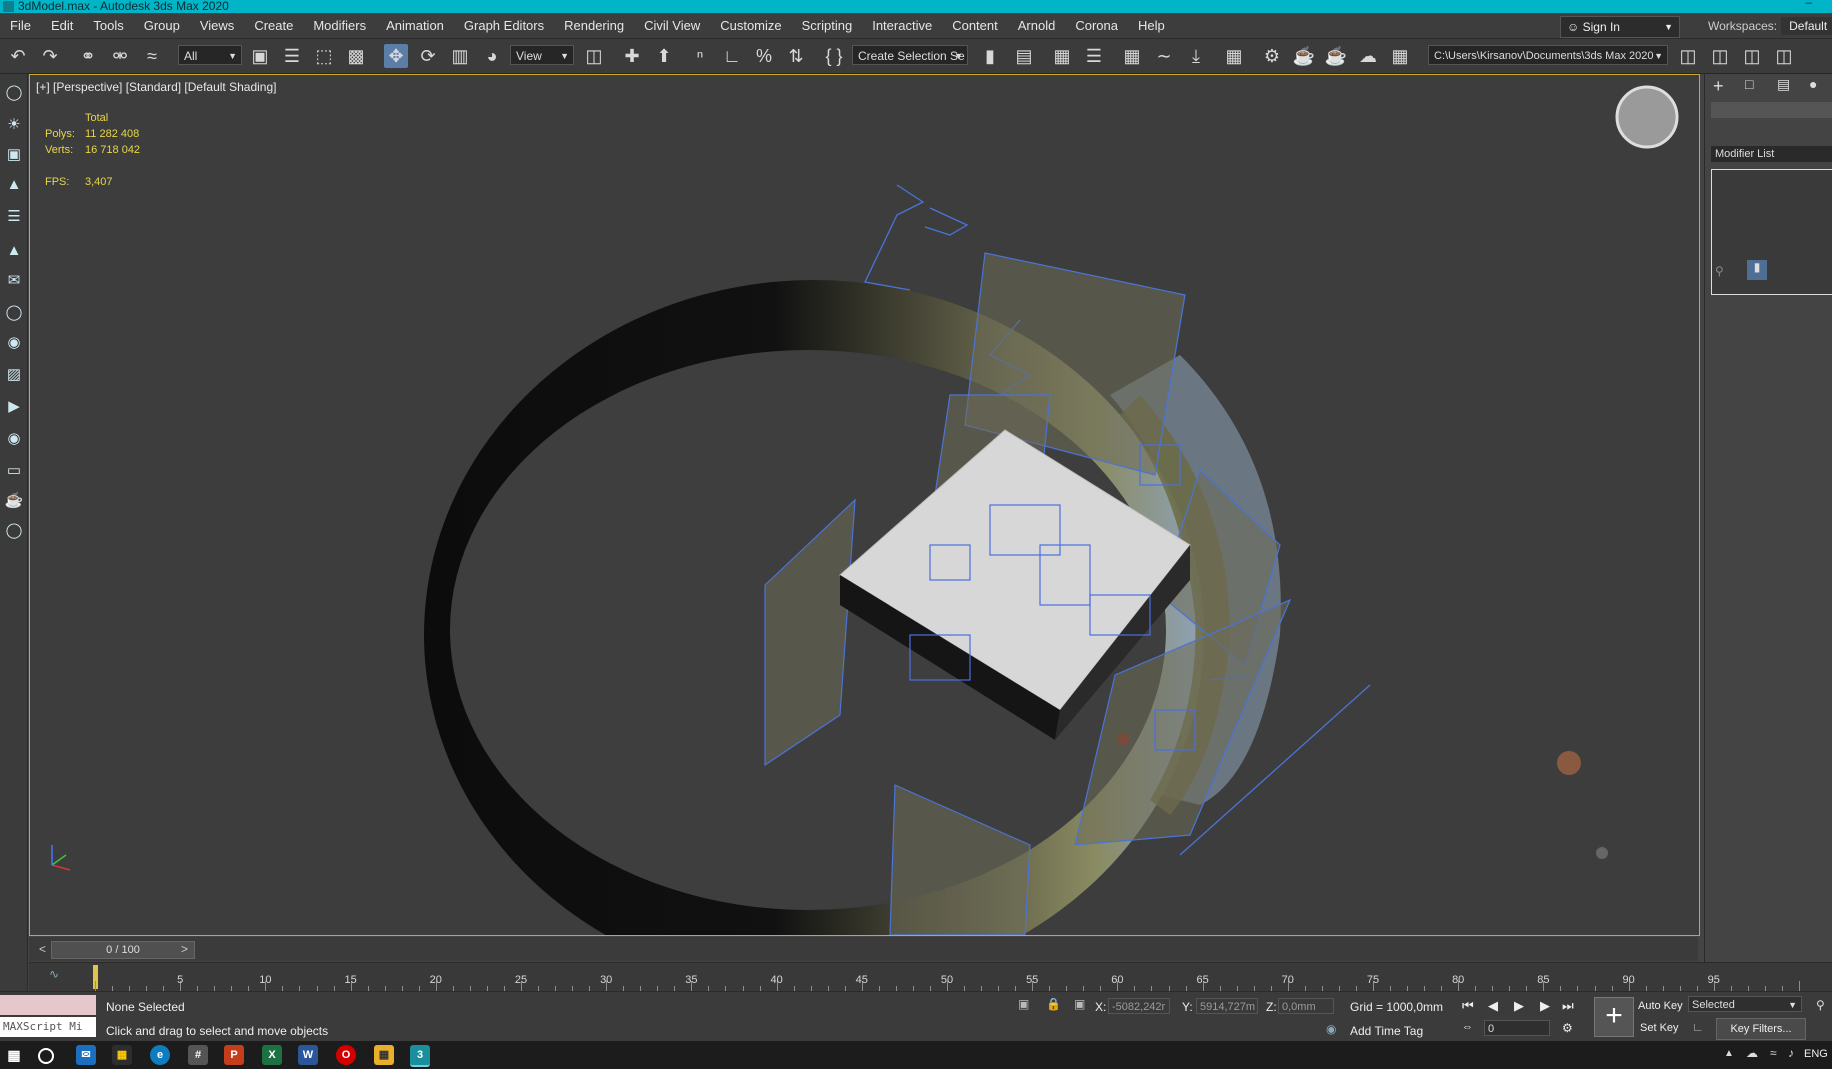 This screenshot has height=1069, width=1832. What do you see at coordinates (827, 26) in the screenshot?
I see `menu-scripting: Scripting` at bounding box center [827, 26].